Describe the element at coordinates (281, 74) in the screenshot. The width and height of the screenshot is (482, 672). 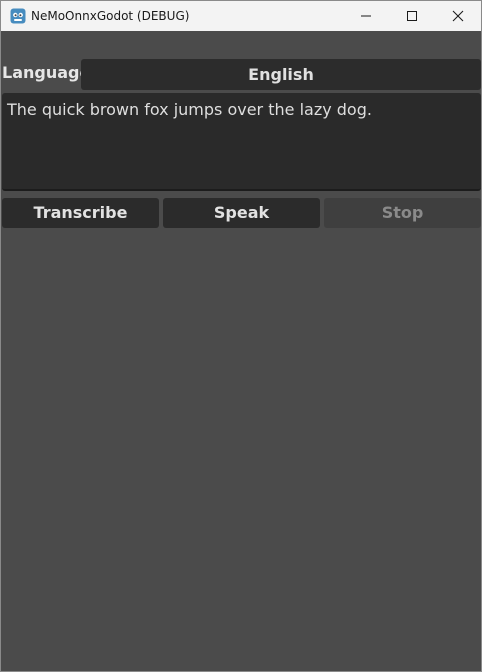
I see `language-dropdown: English` at that location.